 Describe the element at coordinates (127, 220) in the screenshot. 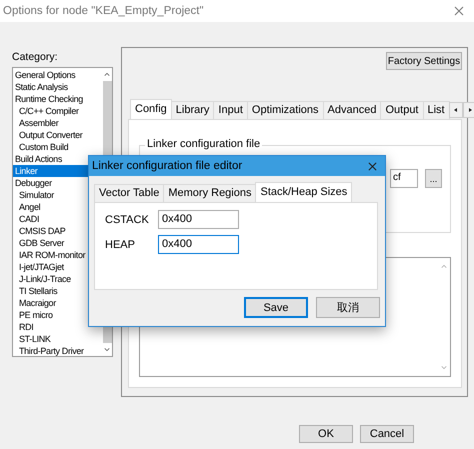

I see `field-label: CSTACK` at that location.